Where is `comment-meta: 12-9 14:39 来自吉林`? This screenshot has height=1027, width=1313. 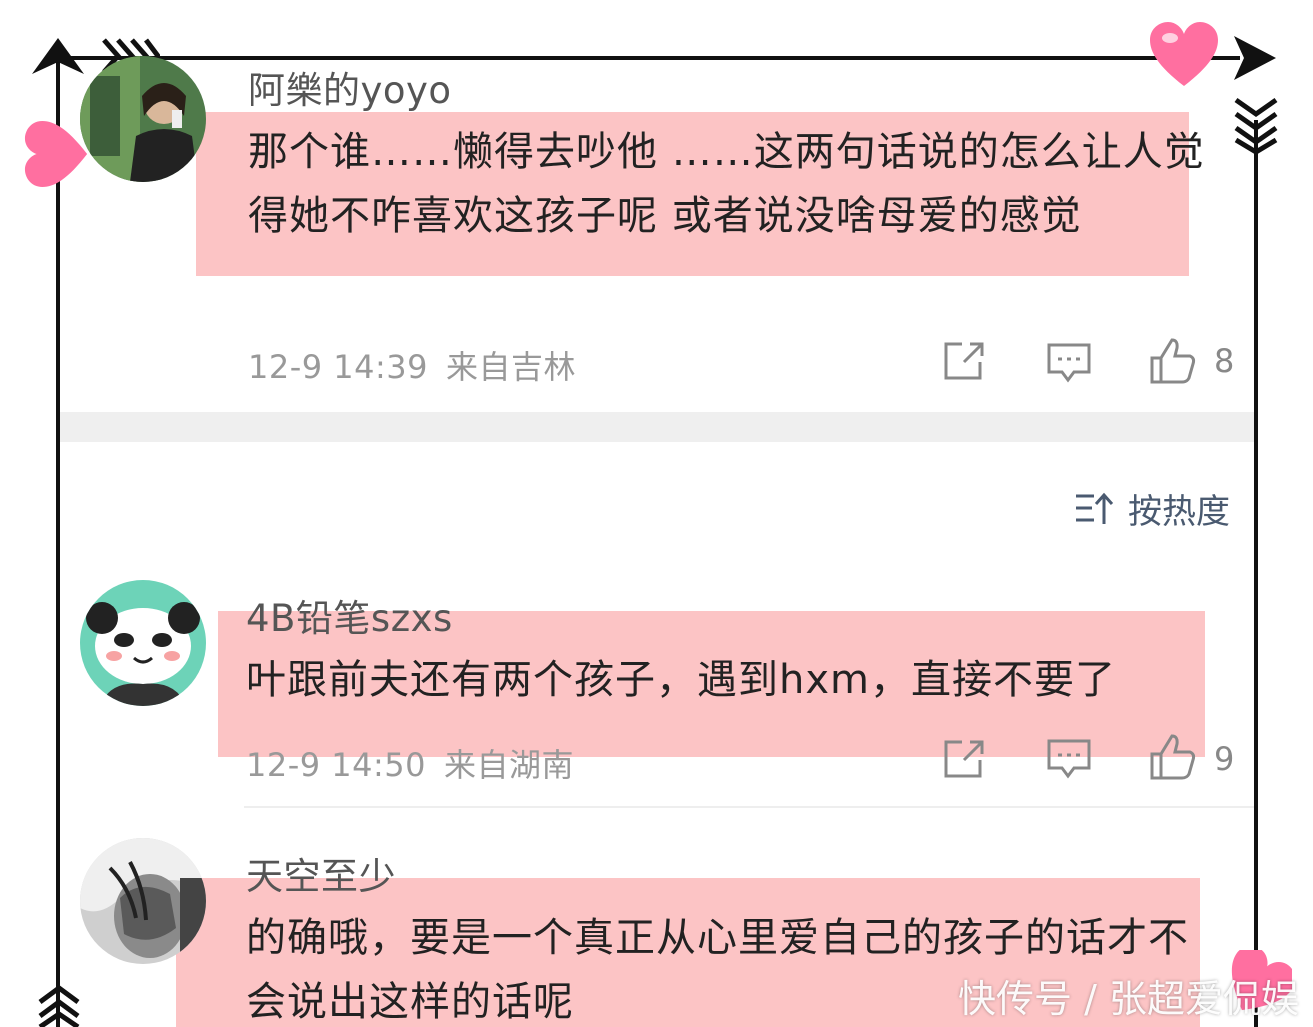 comment-meta: 12-9 14:39 来自吉林 is located at coordinates (412, 365).